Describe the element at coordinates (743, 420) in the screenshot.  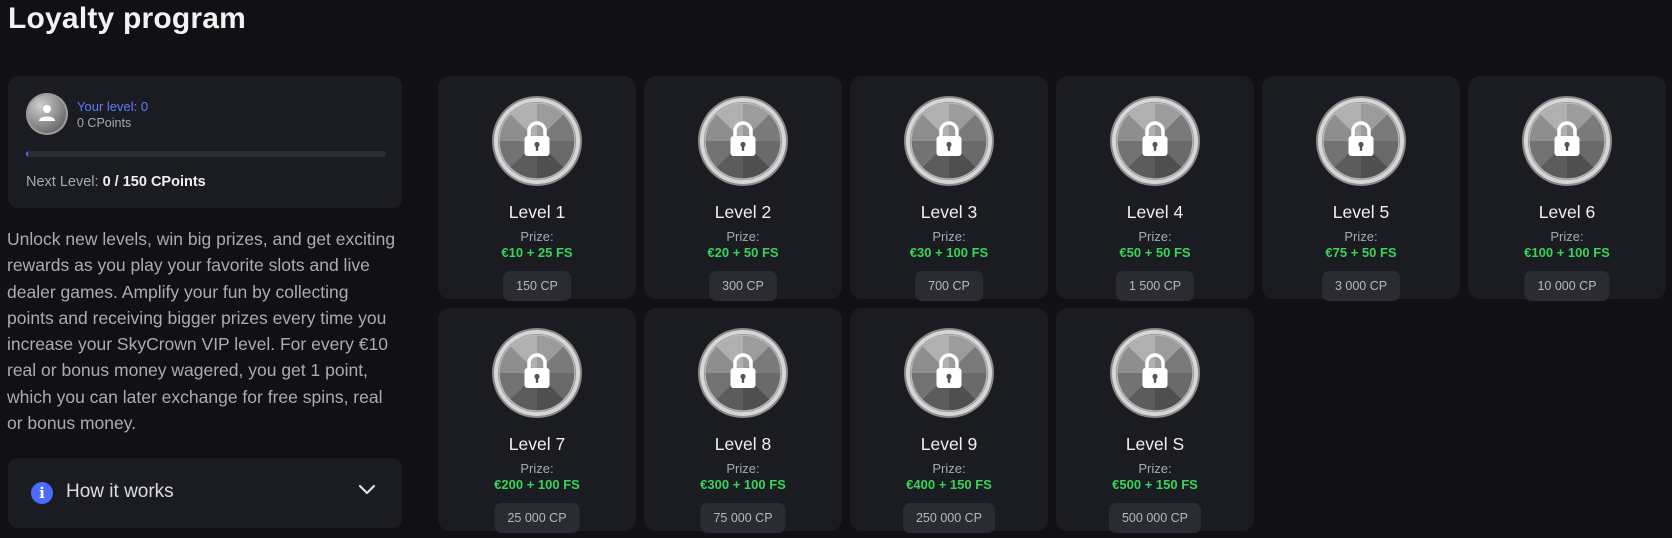
I see `level-card: Level 8 Prize: €300 + 100 FS 75 000 CP` at that location.